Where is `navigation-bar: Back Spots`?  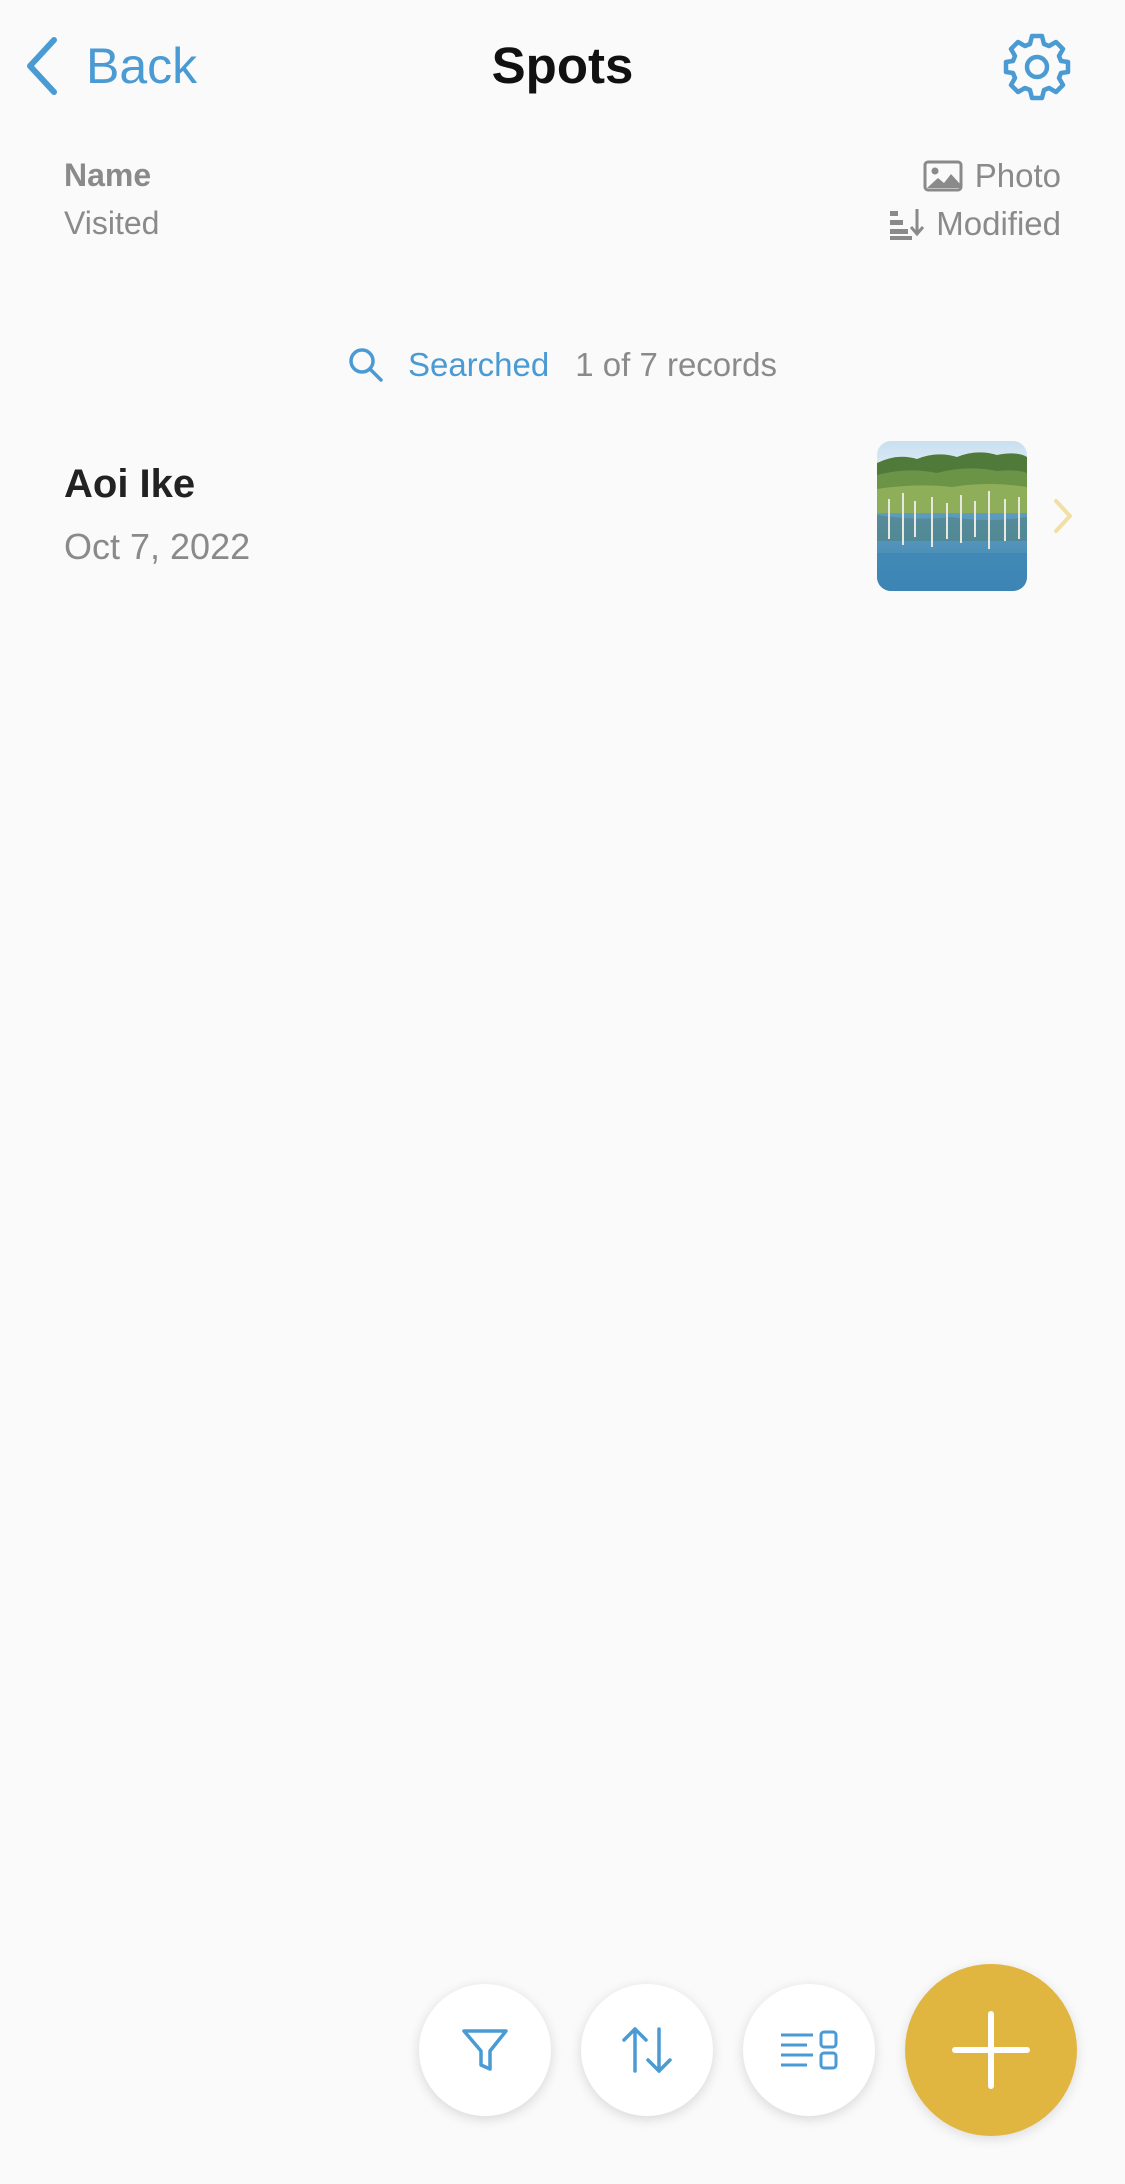
navigation-bar: Back Spots is located at coordinates (562, 67).